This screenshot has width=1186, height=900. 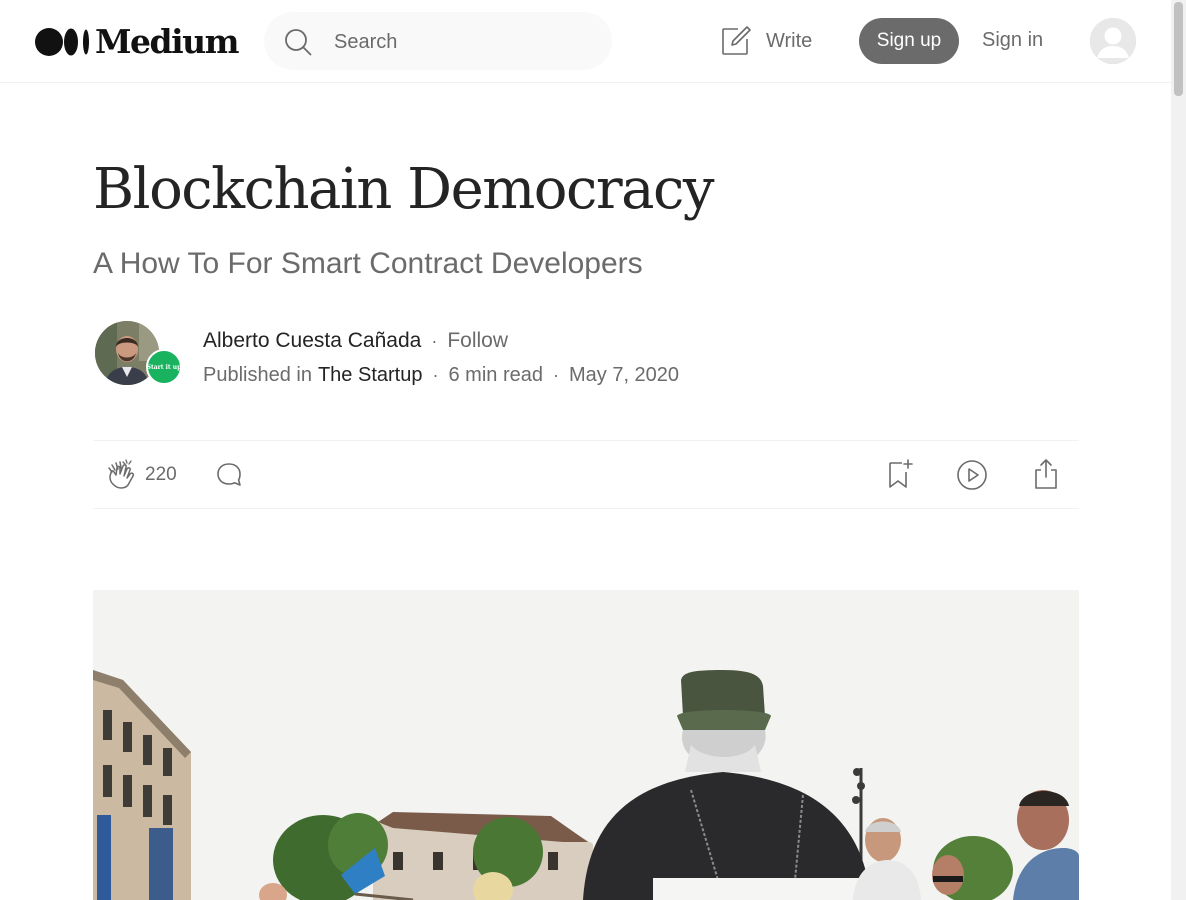 I want to click on publish-date: May 7, 2020, so click(x=624, y=374).